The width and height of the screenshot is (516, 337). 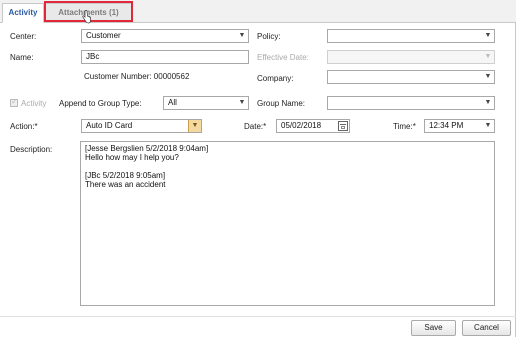 I want to click on footer-divider, so click(x=258, y=316).